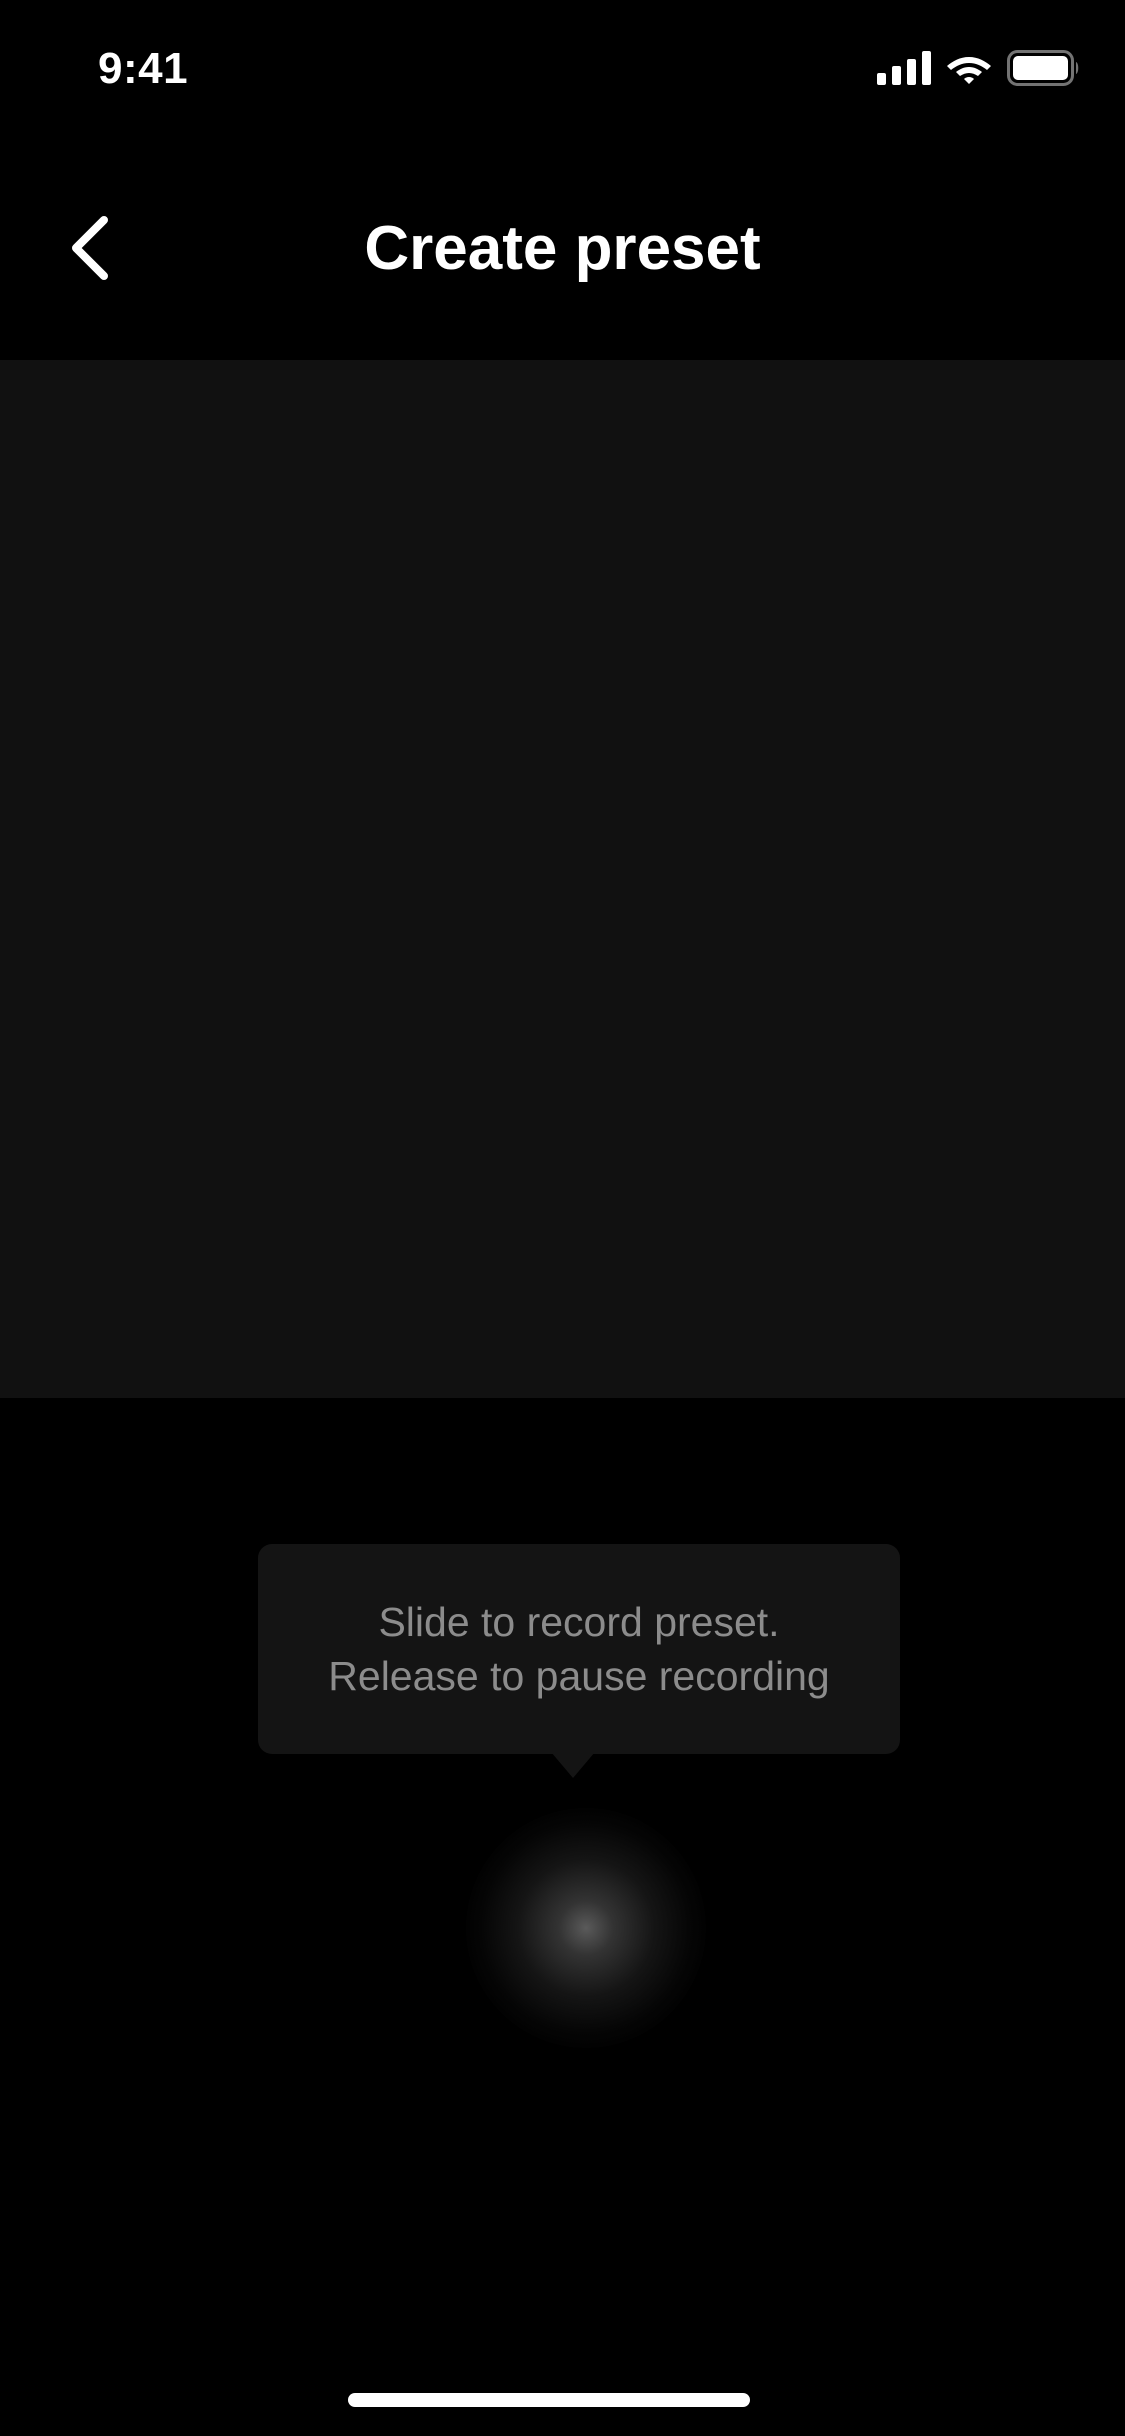  I want to click on status-bar: 9:41, so click(562, 66).